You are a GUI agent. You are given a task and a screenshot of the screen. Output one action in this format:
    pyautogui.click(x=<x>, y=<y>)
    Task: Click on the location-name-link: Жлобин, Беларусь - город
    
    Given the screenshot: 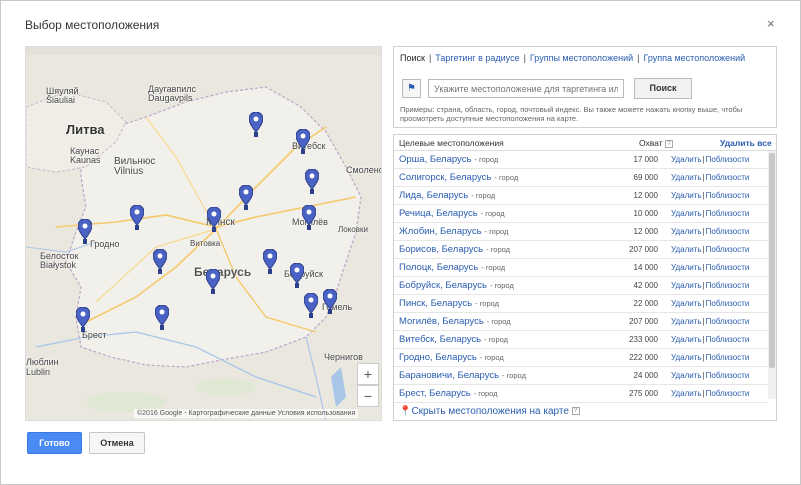 What is the action you would take?
    pyautogui.click(x=453, y=231)
    